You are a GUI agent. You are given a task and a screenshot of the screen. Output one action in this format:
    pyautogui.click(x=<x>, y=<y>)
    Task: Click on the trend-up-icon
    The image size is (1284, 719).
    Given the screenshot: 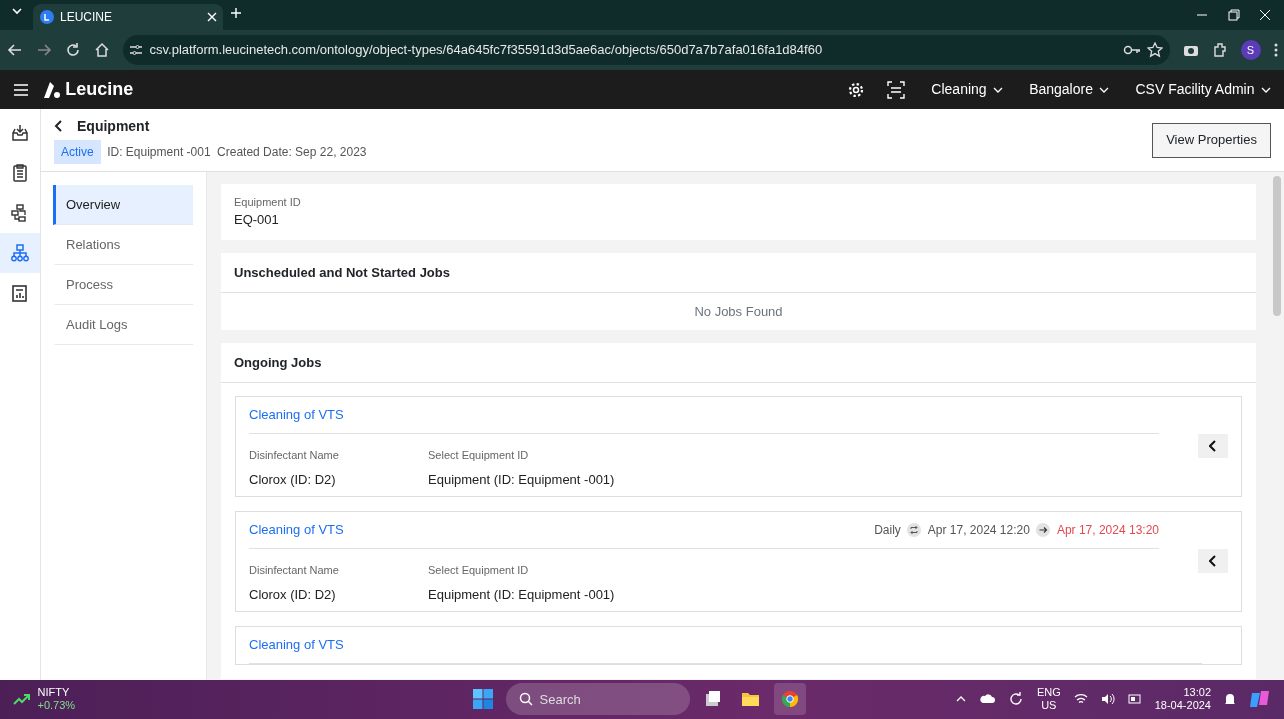 What is the action you would take?
    pyautogui.click(x=22, y=699)
    